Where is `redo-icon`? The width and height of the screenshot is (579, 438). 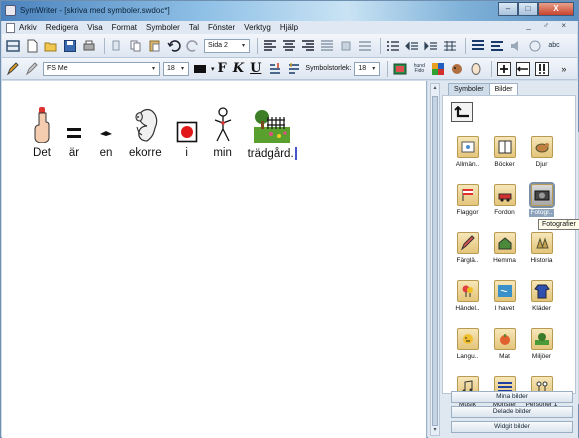 redo-icon is located at coordinates (193, 46).